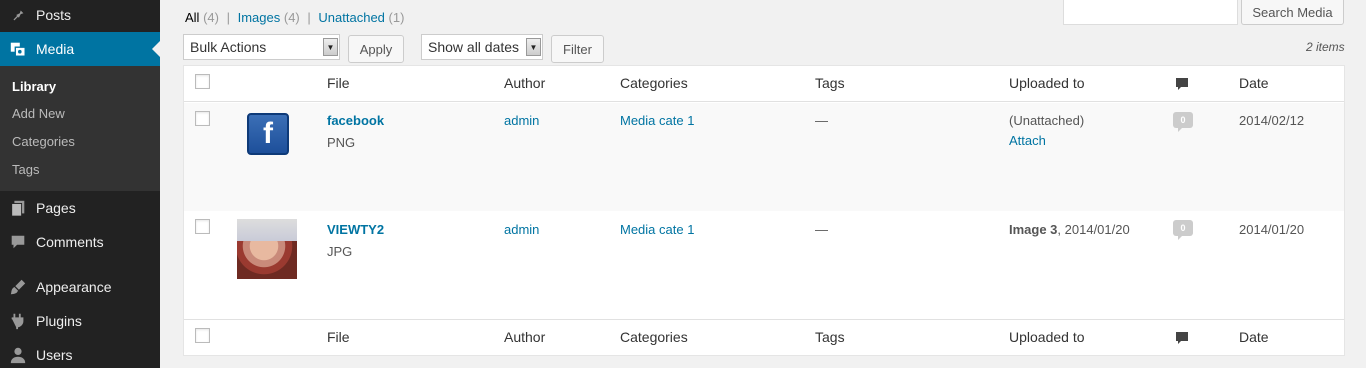  What do you see at coordinates (259, 17) in the screenshot?
I see `view-images-link: Images` at bounding box center [259, 17].